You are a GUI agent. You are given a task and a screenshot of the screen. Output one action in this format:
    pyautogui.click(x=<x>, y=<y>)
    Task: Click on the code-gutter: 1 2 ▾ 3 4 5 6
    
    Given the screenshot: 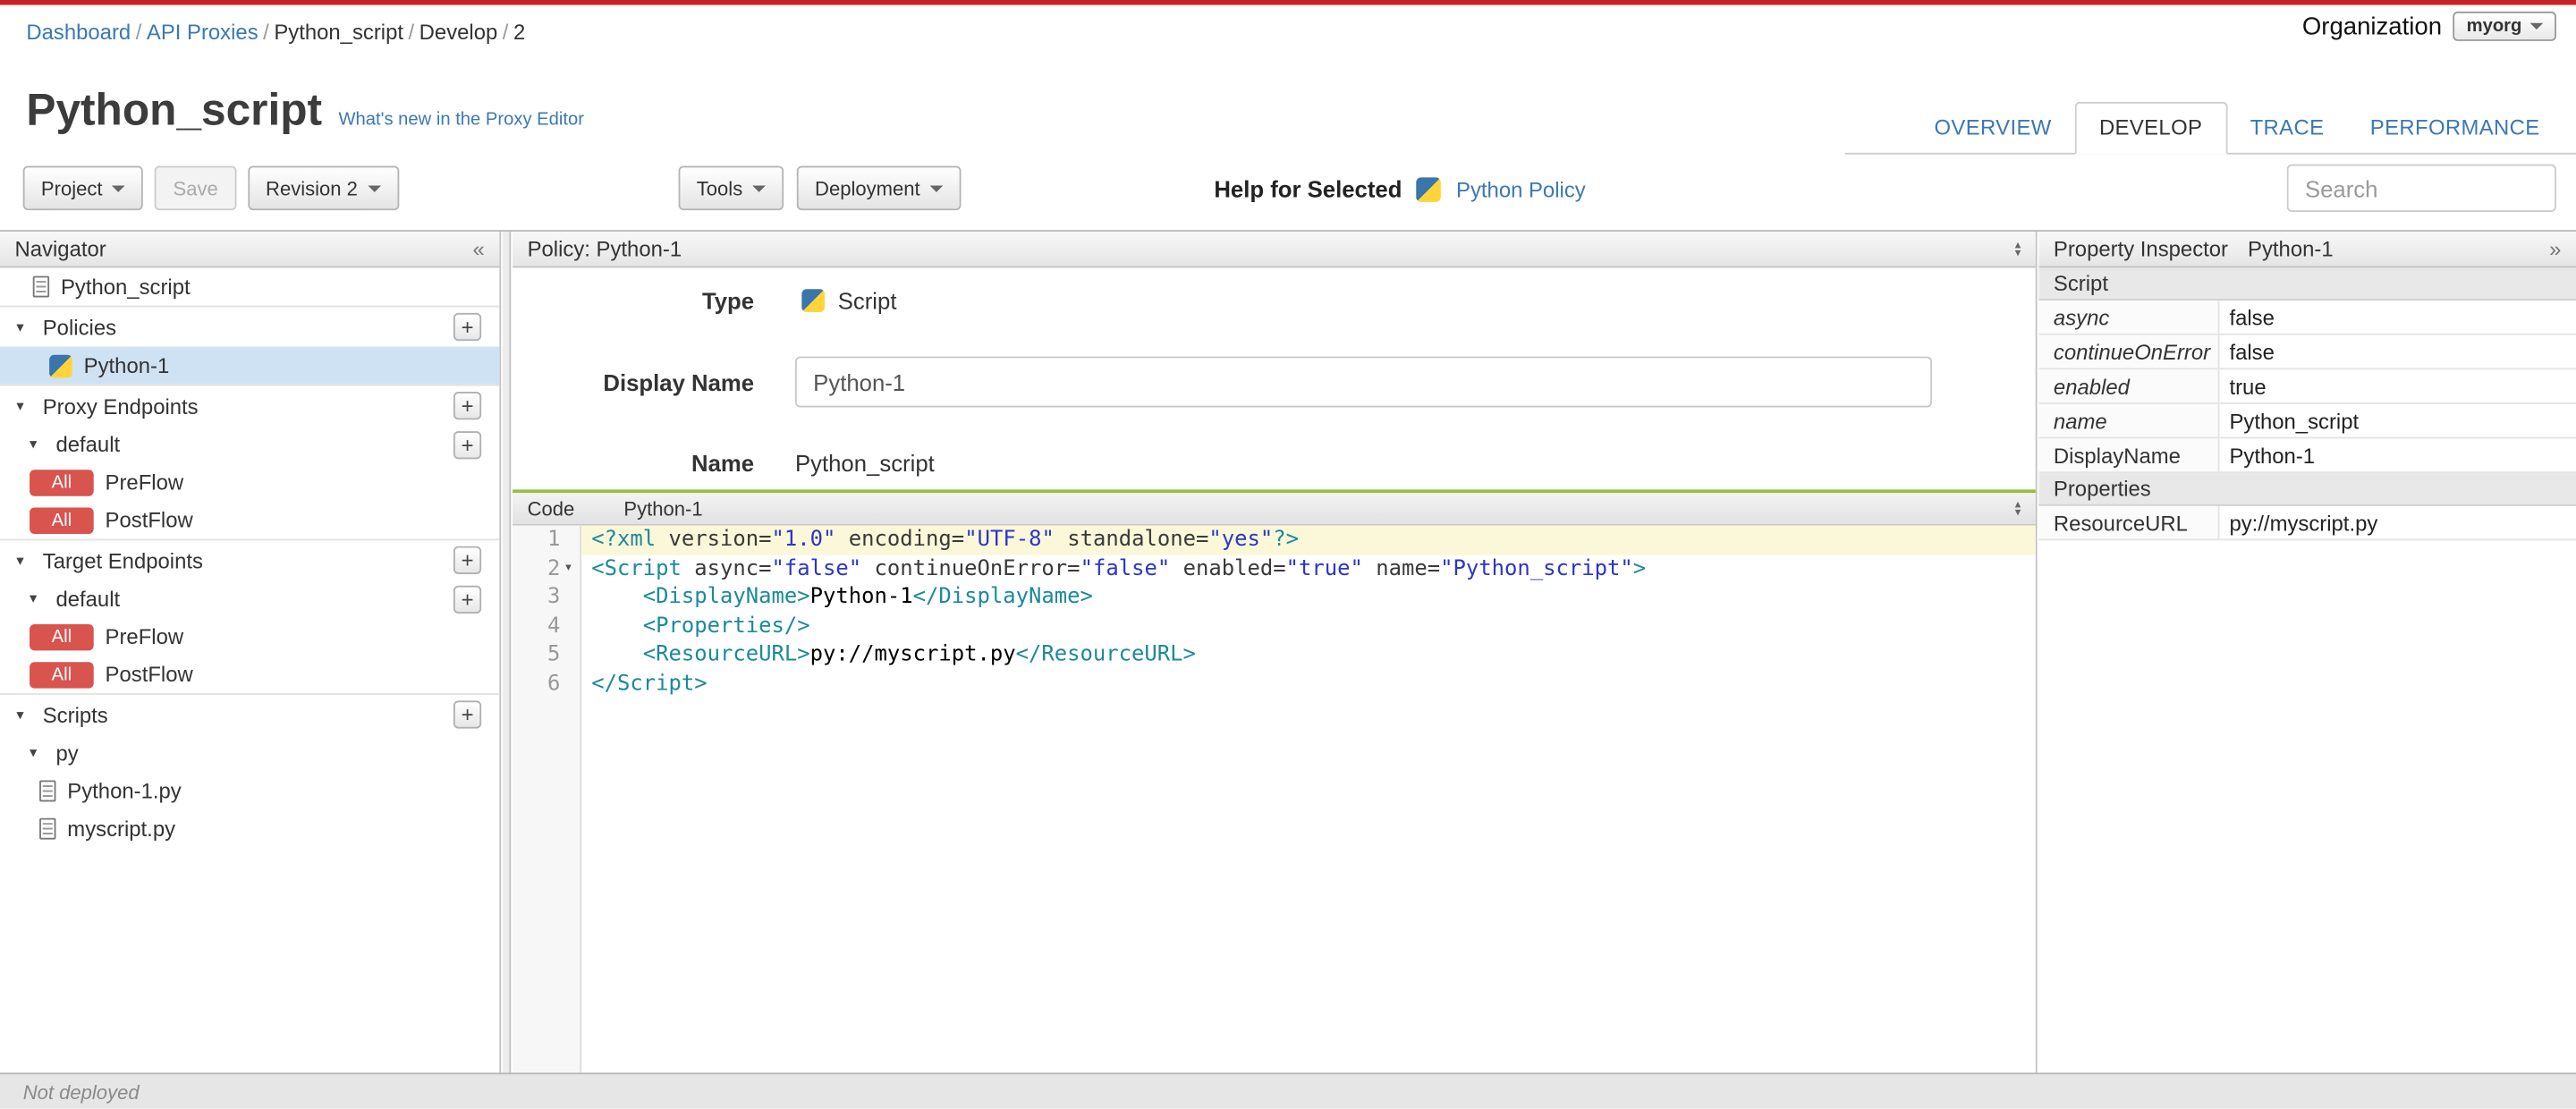 What is the action you would take?
    pyautogui.click(x=547, y=799)
    